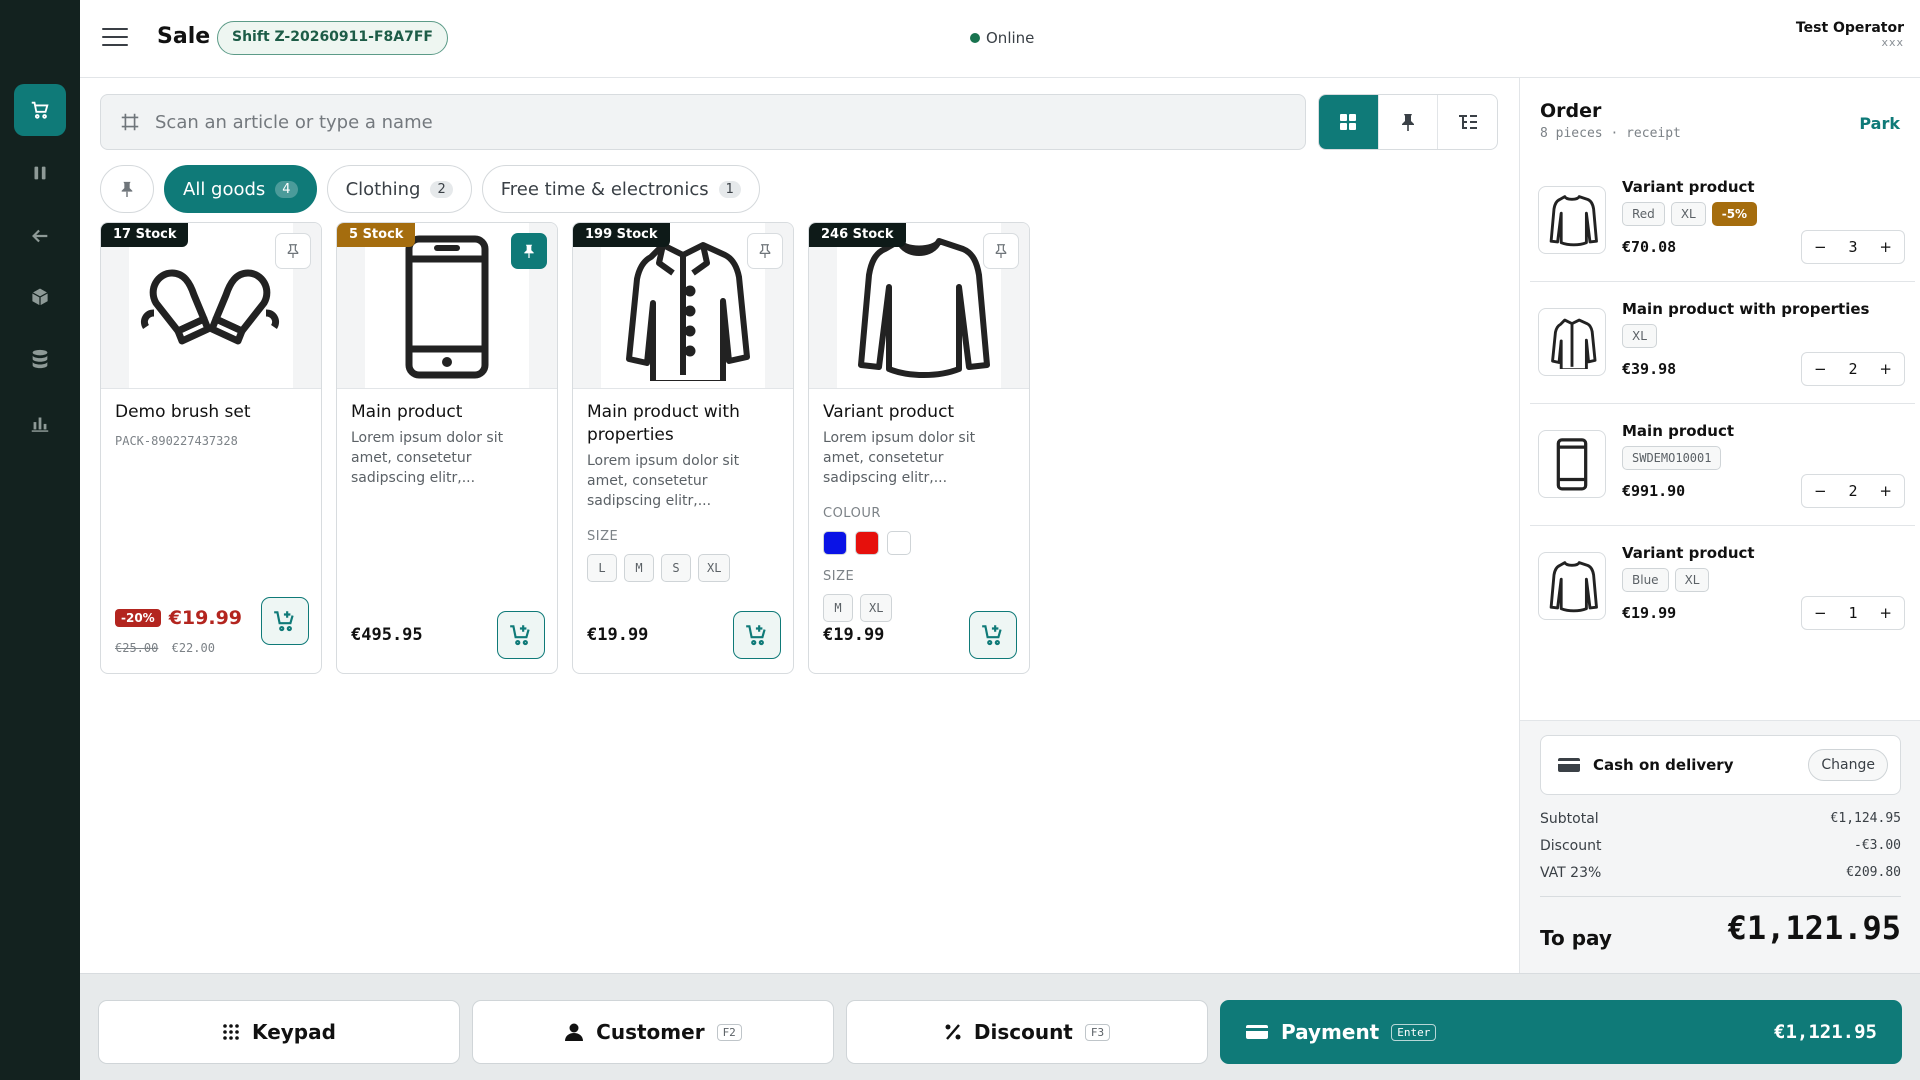  What do you see at coordinates (1720, 765) in the screenshot?
I see `payment-method: Cash on delivery Change` at bounding box center [1720, 765].